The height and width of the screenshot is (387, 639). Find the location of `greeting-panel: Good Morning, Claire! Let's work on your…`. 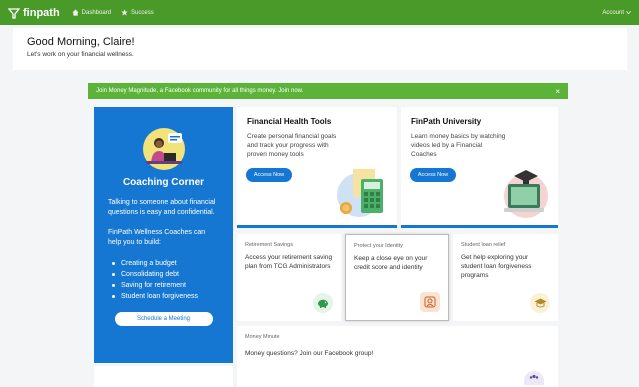

greeting-panel: Good Morning, Claire! Let's work on your… is located at coordinates (320, 49).